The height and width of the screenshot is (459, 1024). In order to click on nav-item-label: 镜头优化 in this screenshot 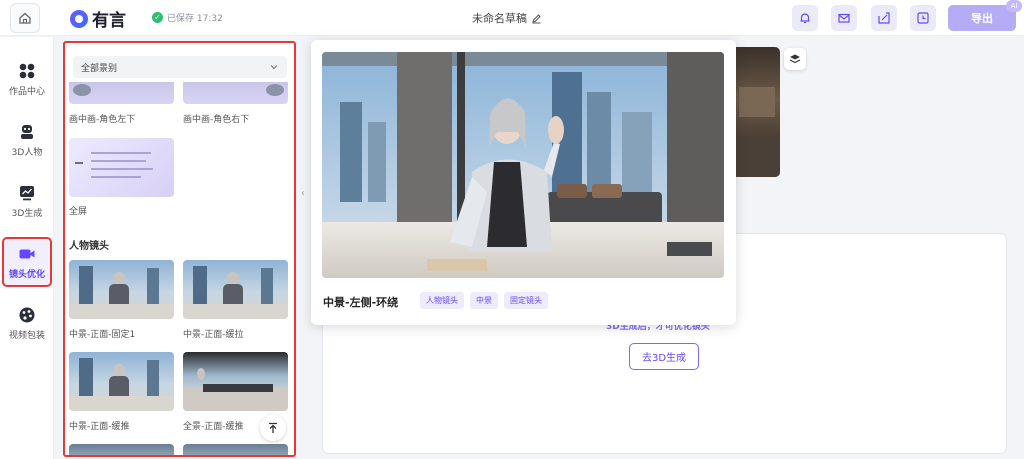, I will do `click(26, 274)`.